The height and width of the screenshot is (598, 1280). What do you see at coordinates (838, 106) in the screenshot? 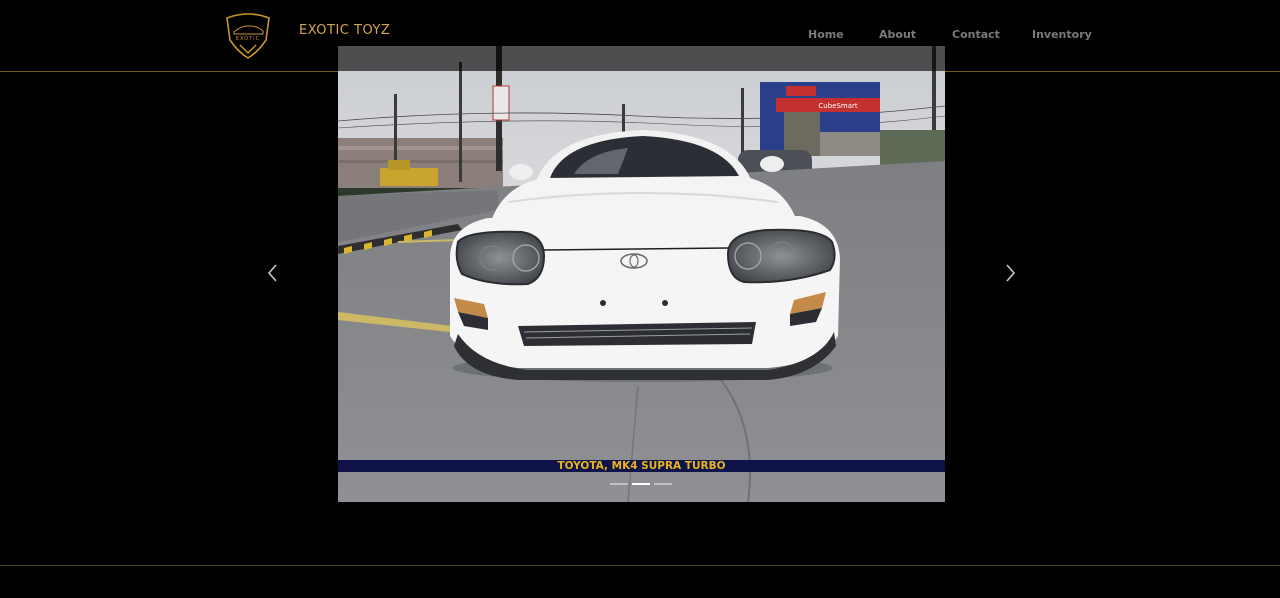
I see `svg-text: CubeSmart` at bounding box center [838, 106].